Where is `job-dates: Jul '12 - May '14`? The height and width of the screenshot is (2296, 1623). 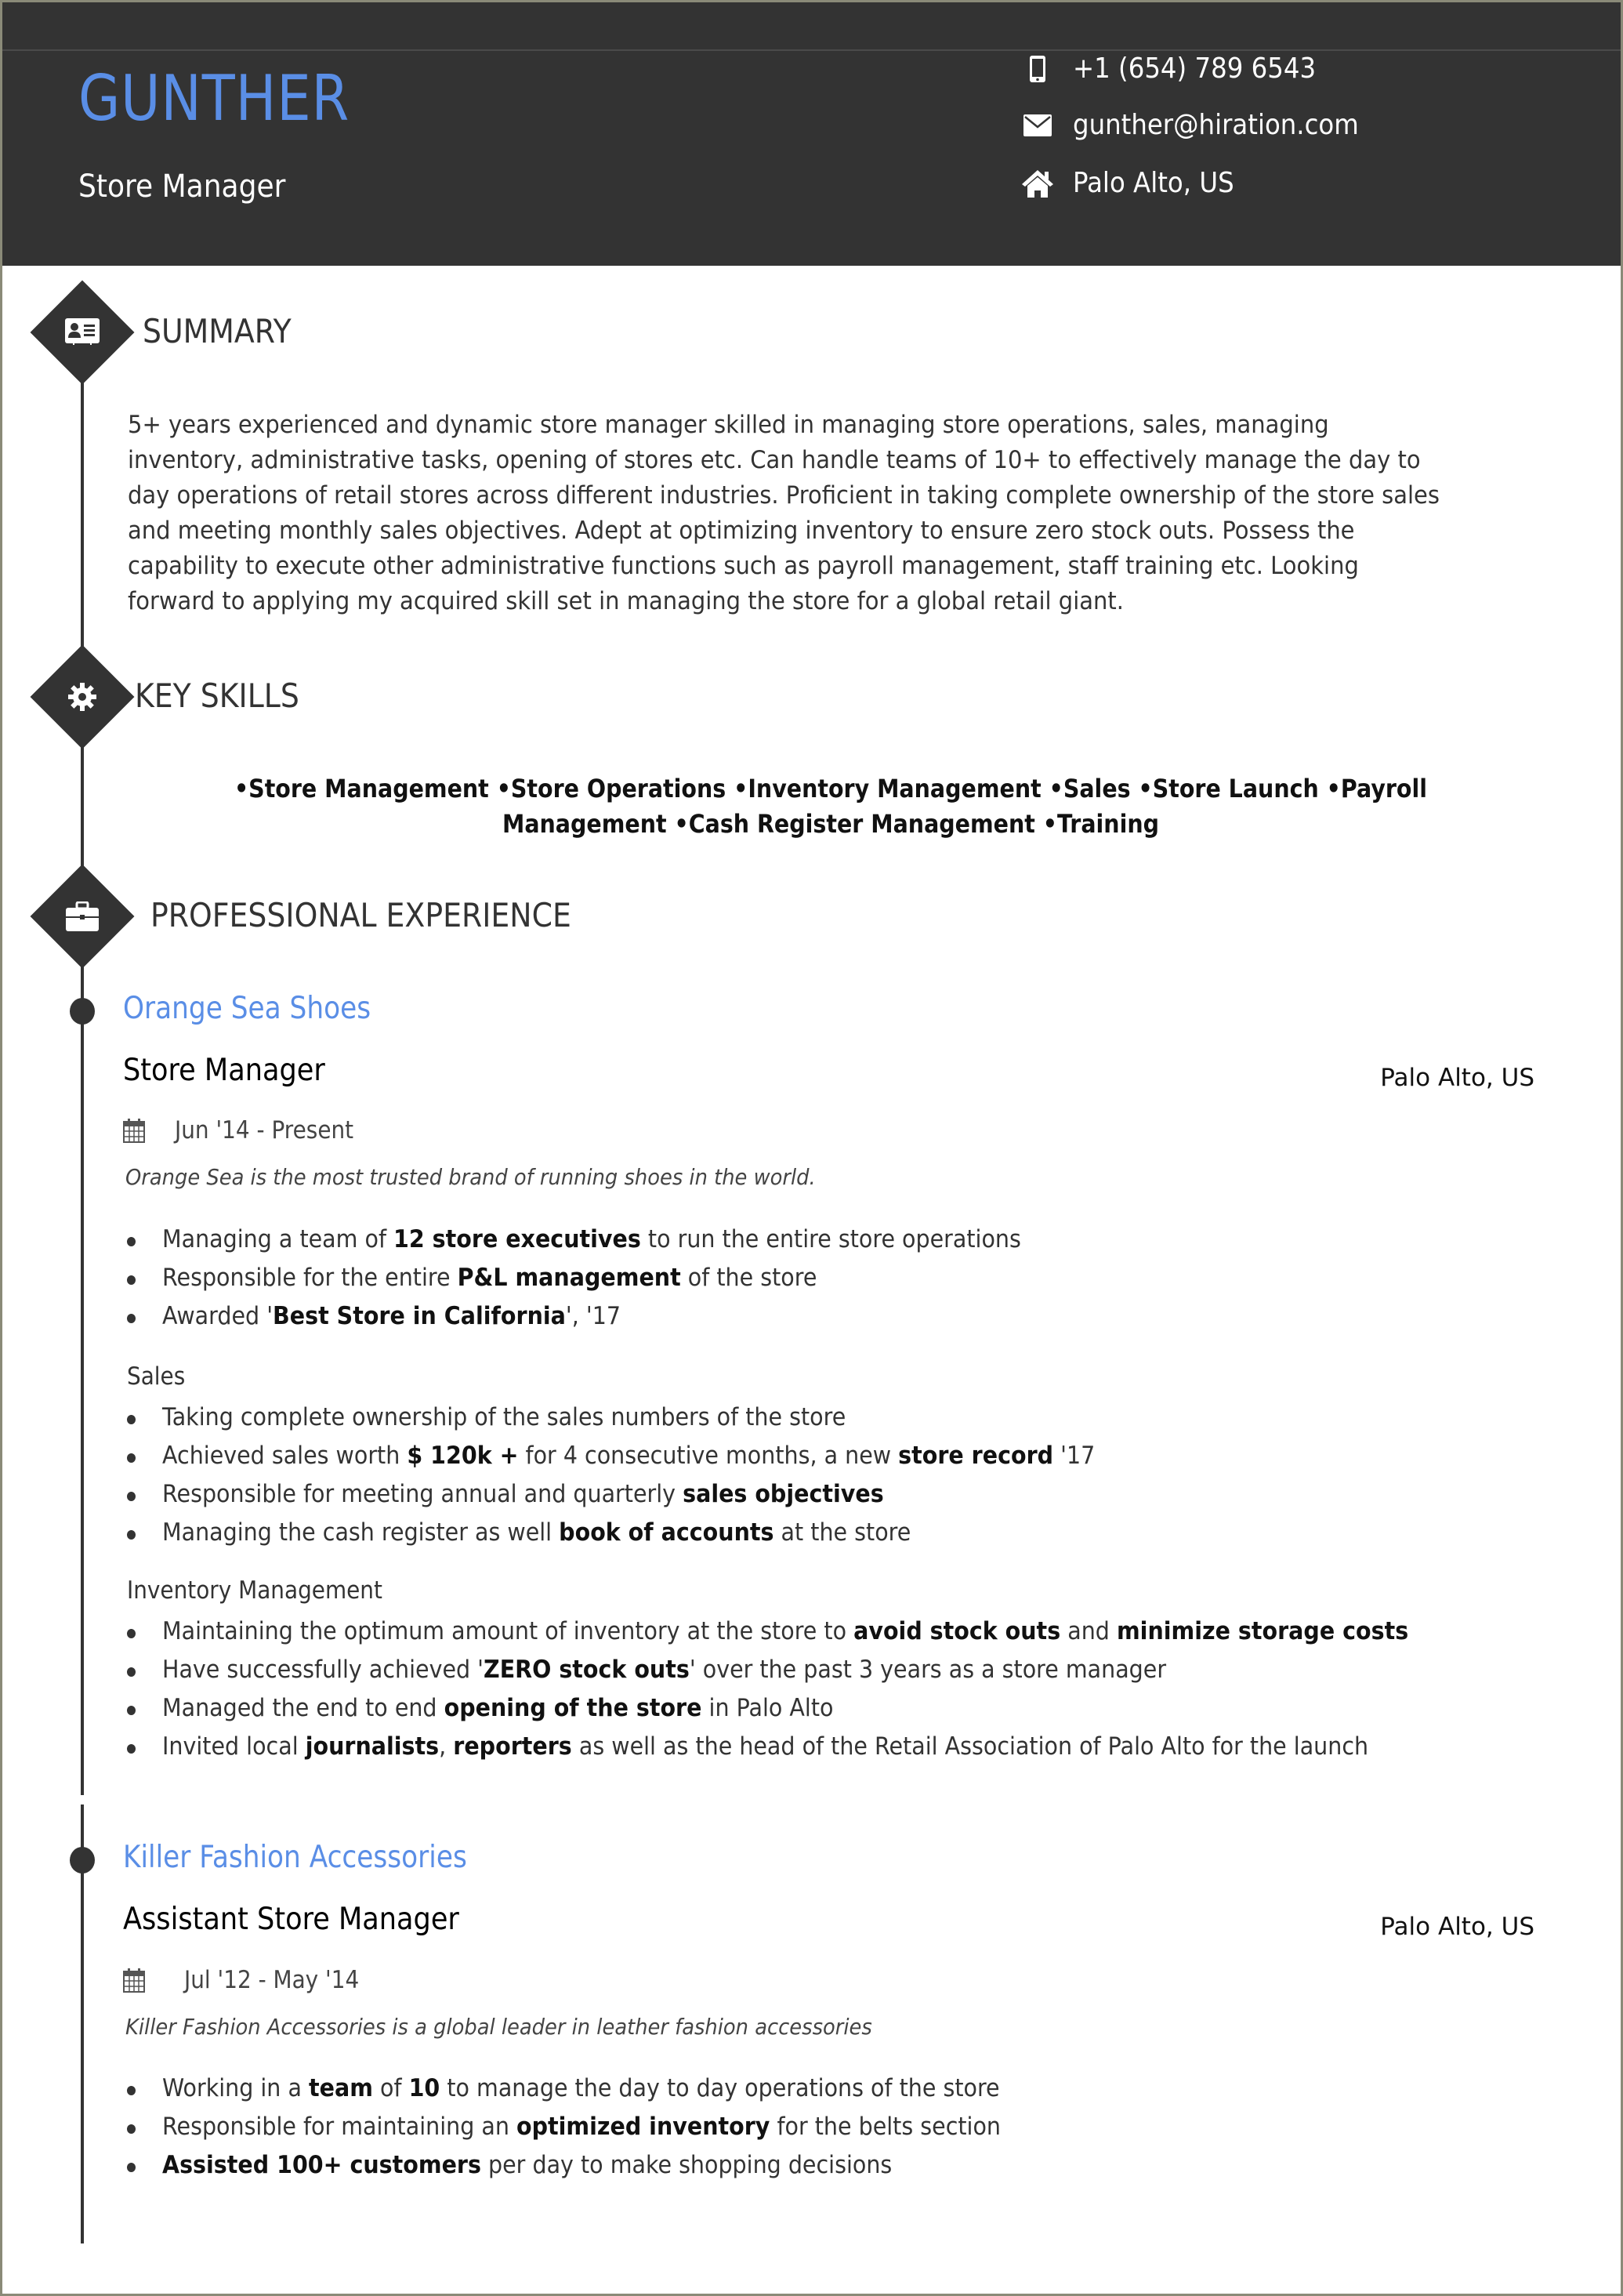 job-dates: Jul '12 - May '14 is located at coordinates (251, 1980).